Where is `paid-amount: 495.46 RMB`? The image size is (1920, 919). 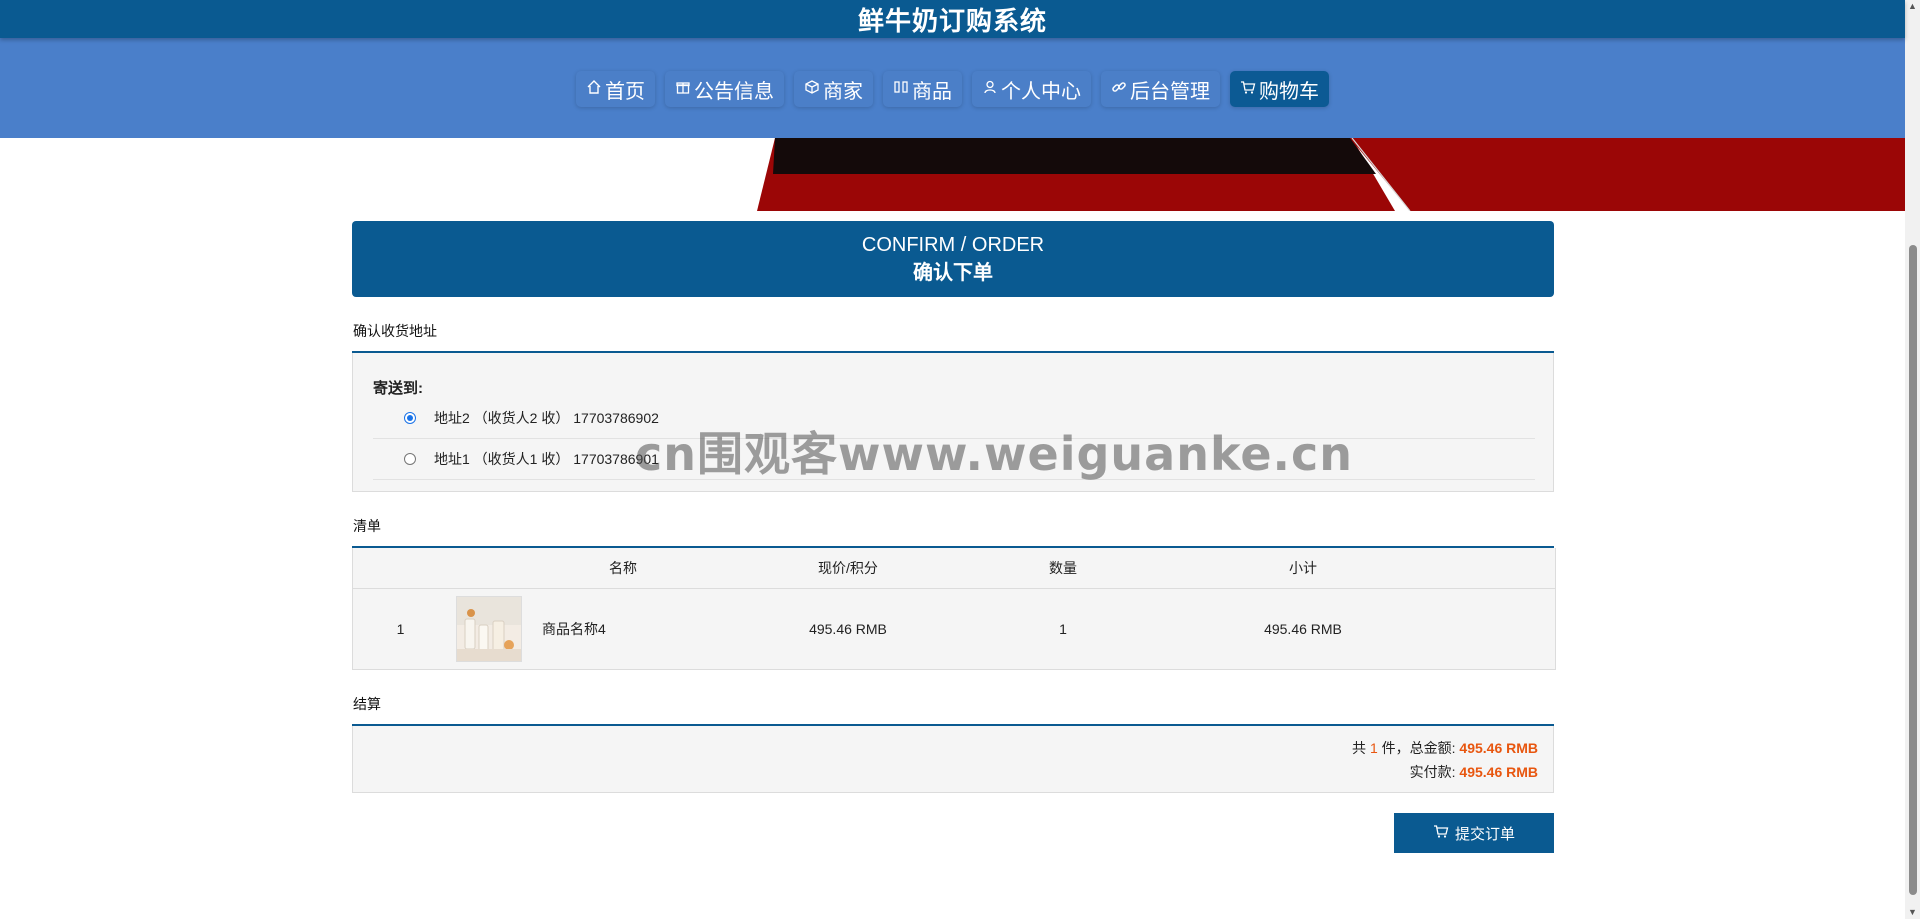
paid-amount: 495.46 RMB is located at coordinates (1498, 772).